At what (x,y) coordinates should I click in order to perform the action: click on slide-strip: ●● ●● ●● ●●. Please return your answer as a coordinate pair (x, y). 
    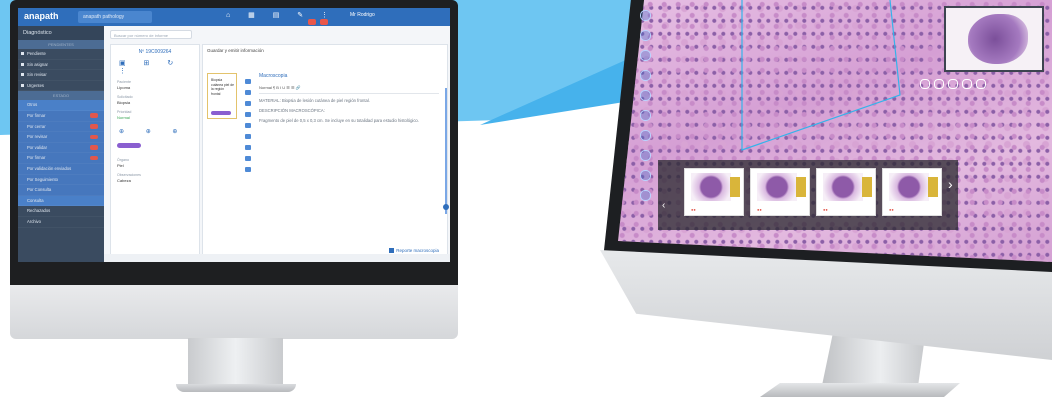
    Looking at the image, I should click on (808, 195).